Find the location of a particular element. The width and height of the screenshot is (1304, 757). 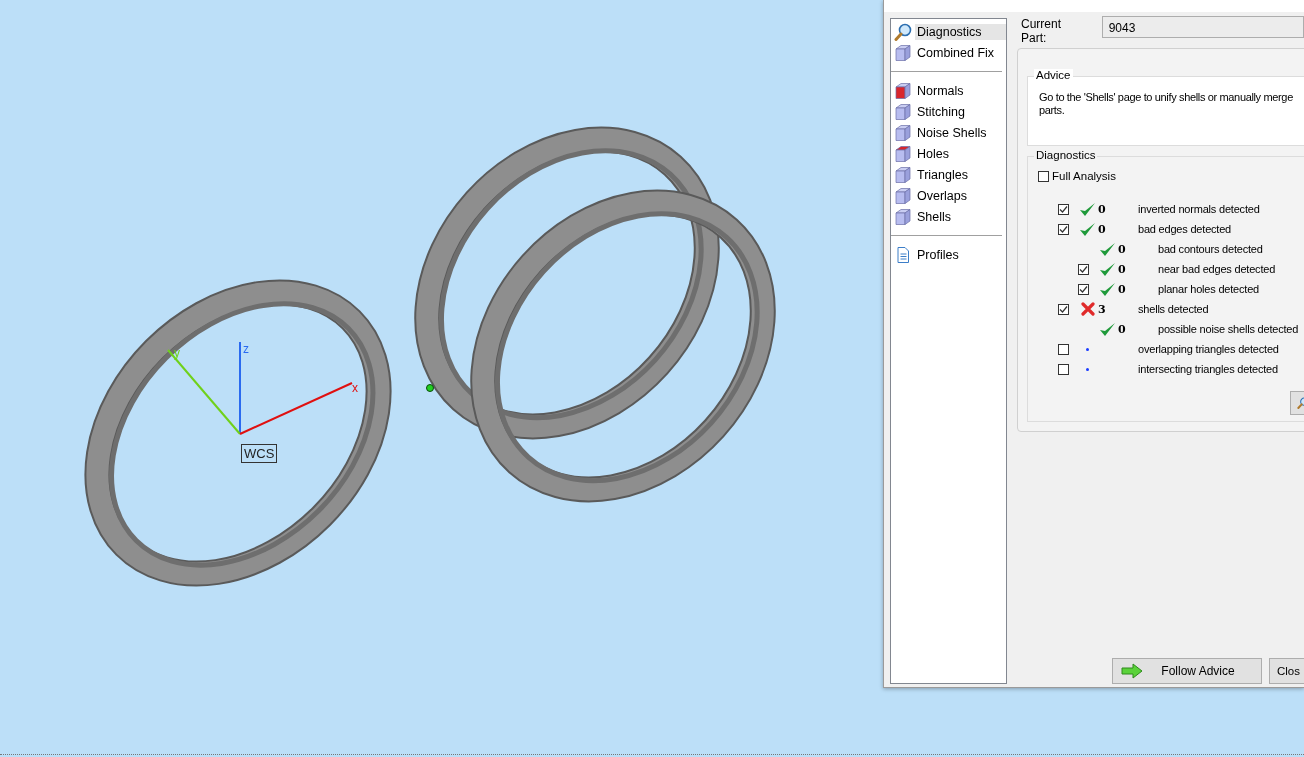

follow-advice-button: Follow Advice is located at coordinates (1187, 671).